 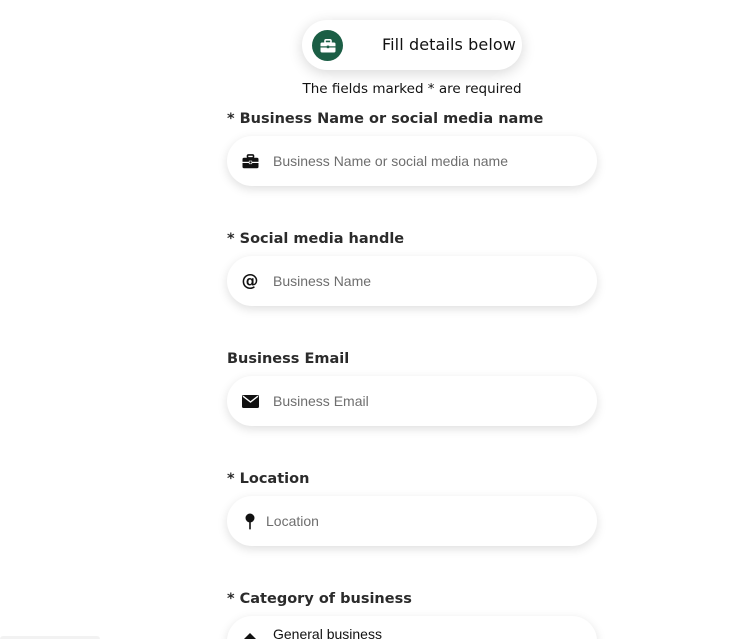 What do you see at coordinates (268, 479) in the screenshot?
I see `location-label: * Location` at bounding box center [268, 479].